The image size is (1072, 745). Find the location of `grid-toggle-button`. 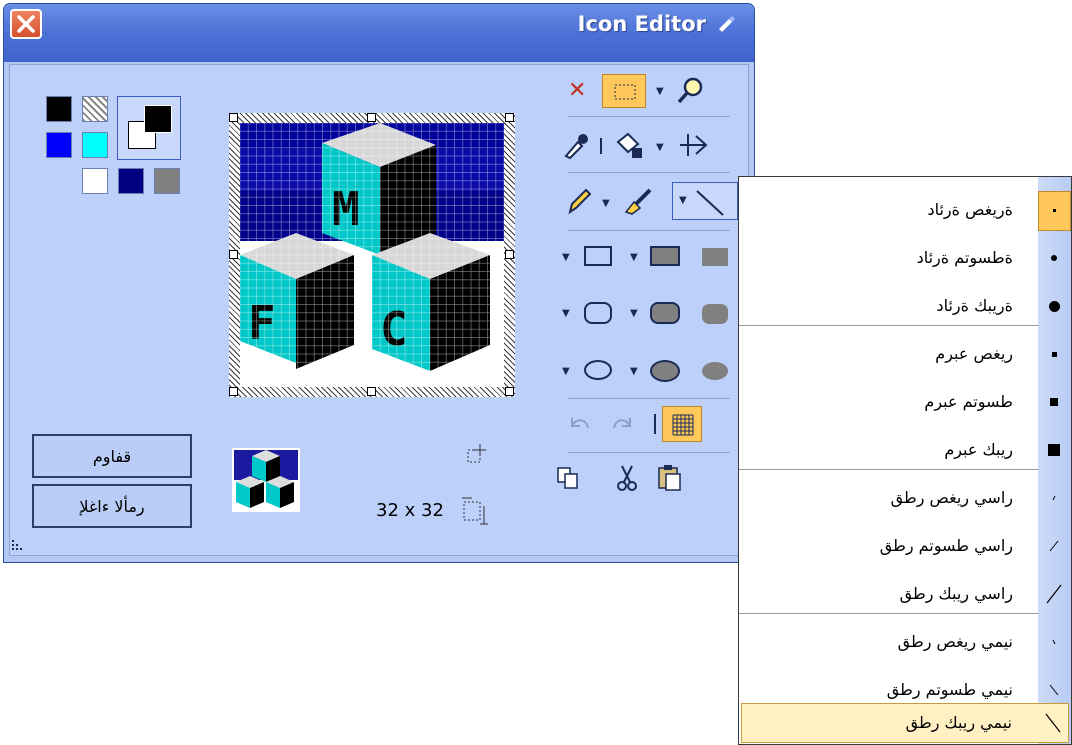

grid-toggle-button is located at coordinates (682, 424).